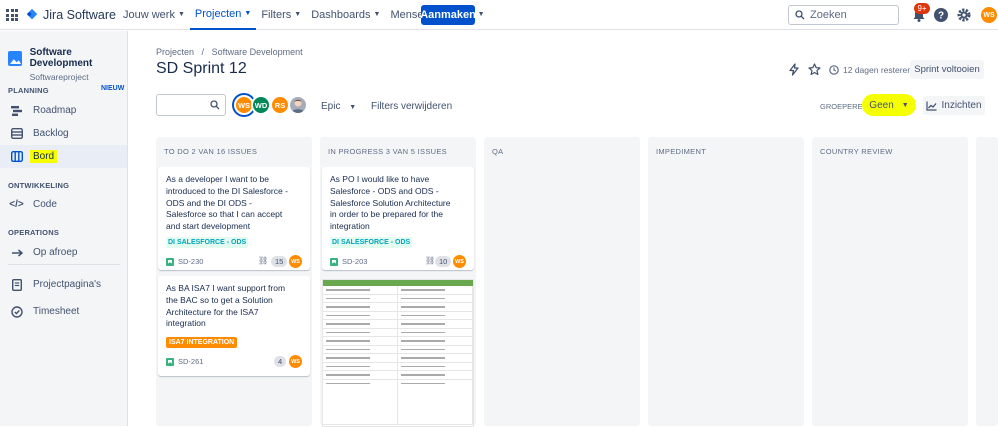 This screenshot has height=427, width=998. Describe the element at coordinates (16, 204) in the screenshot. I see `code-icon: </>` at that location.